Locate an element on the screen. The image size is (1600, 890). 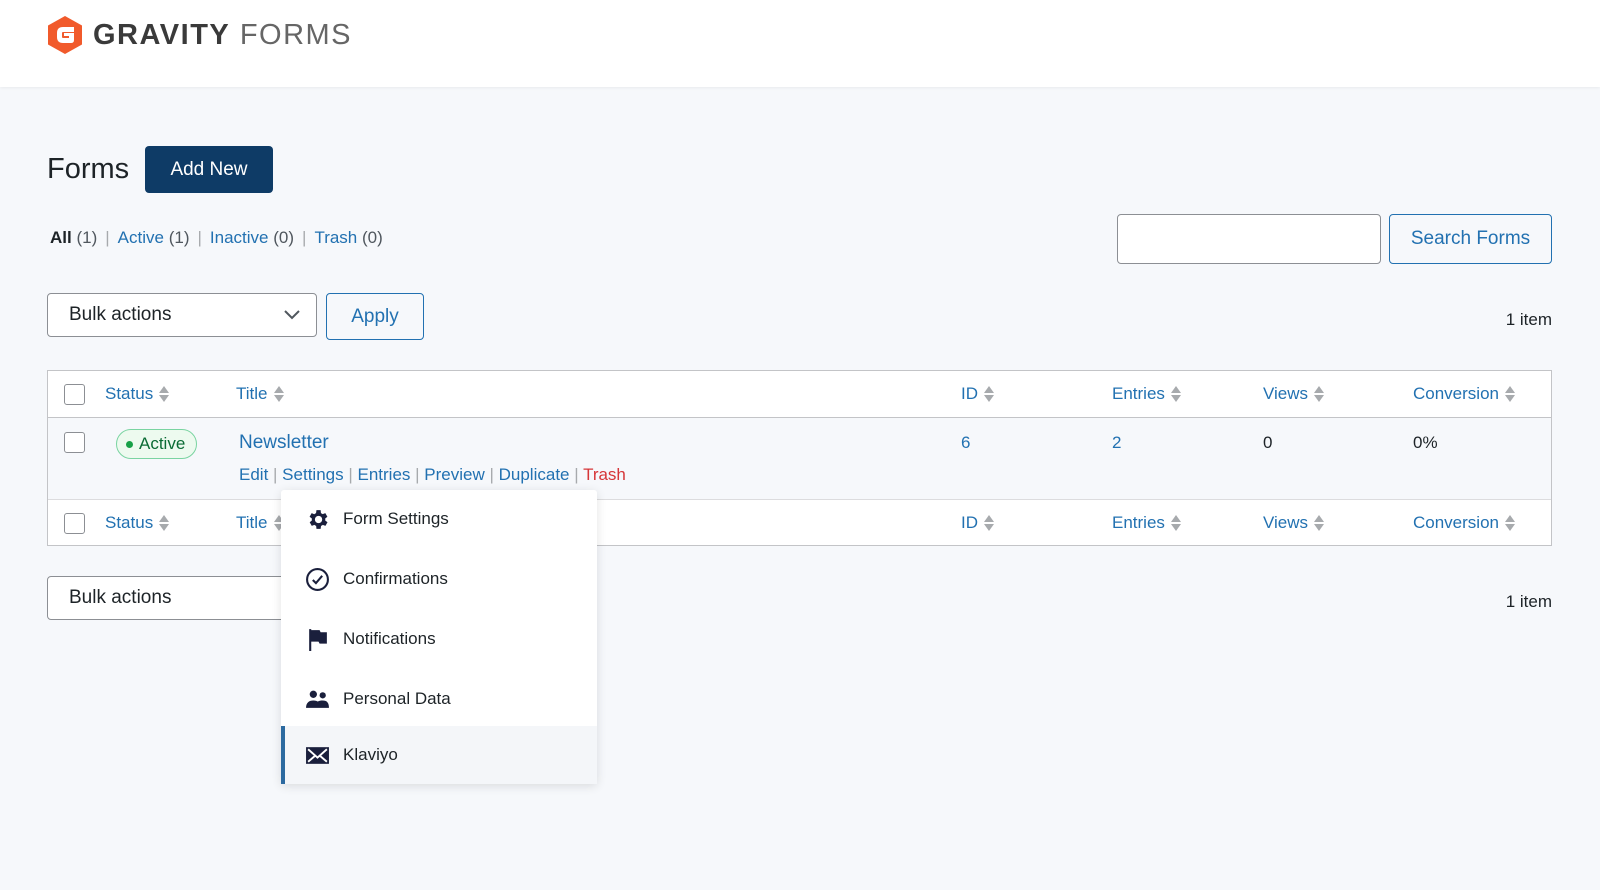
row-checkbox is located at coordinates (74, 442).